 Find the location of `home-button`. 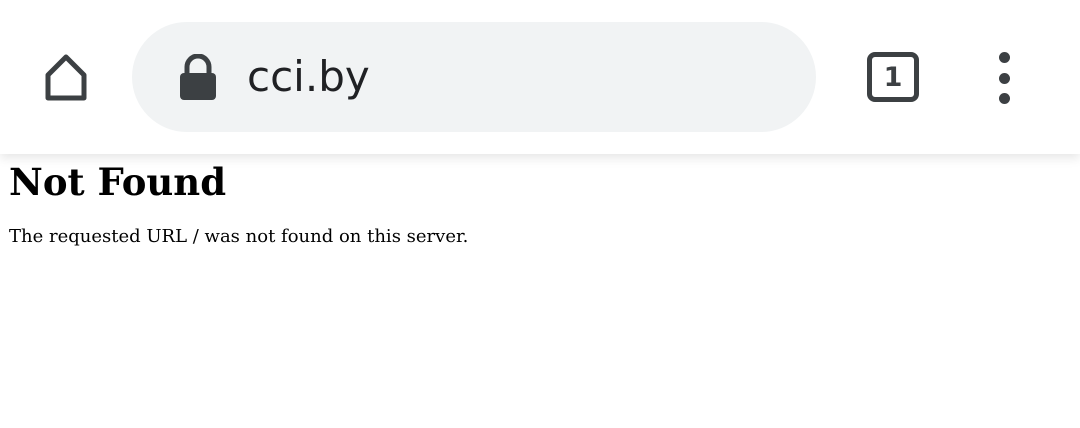

home-button is located at coordinates (66, 78).